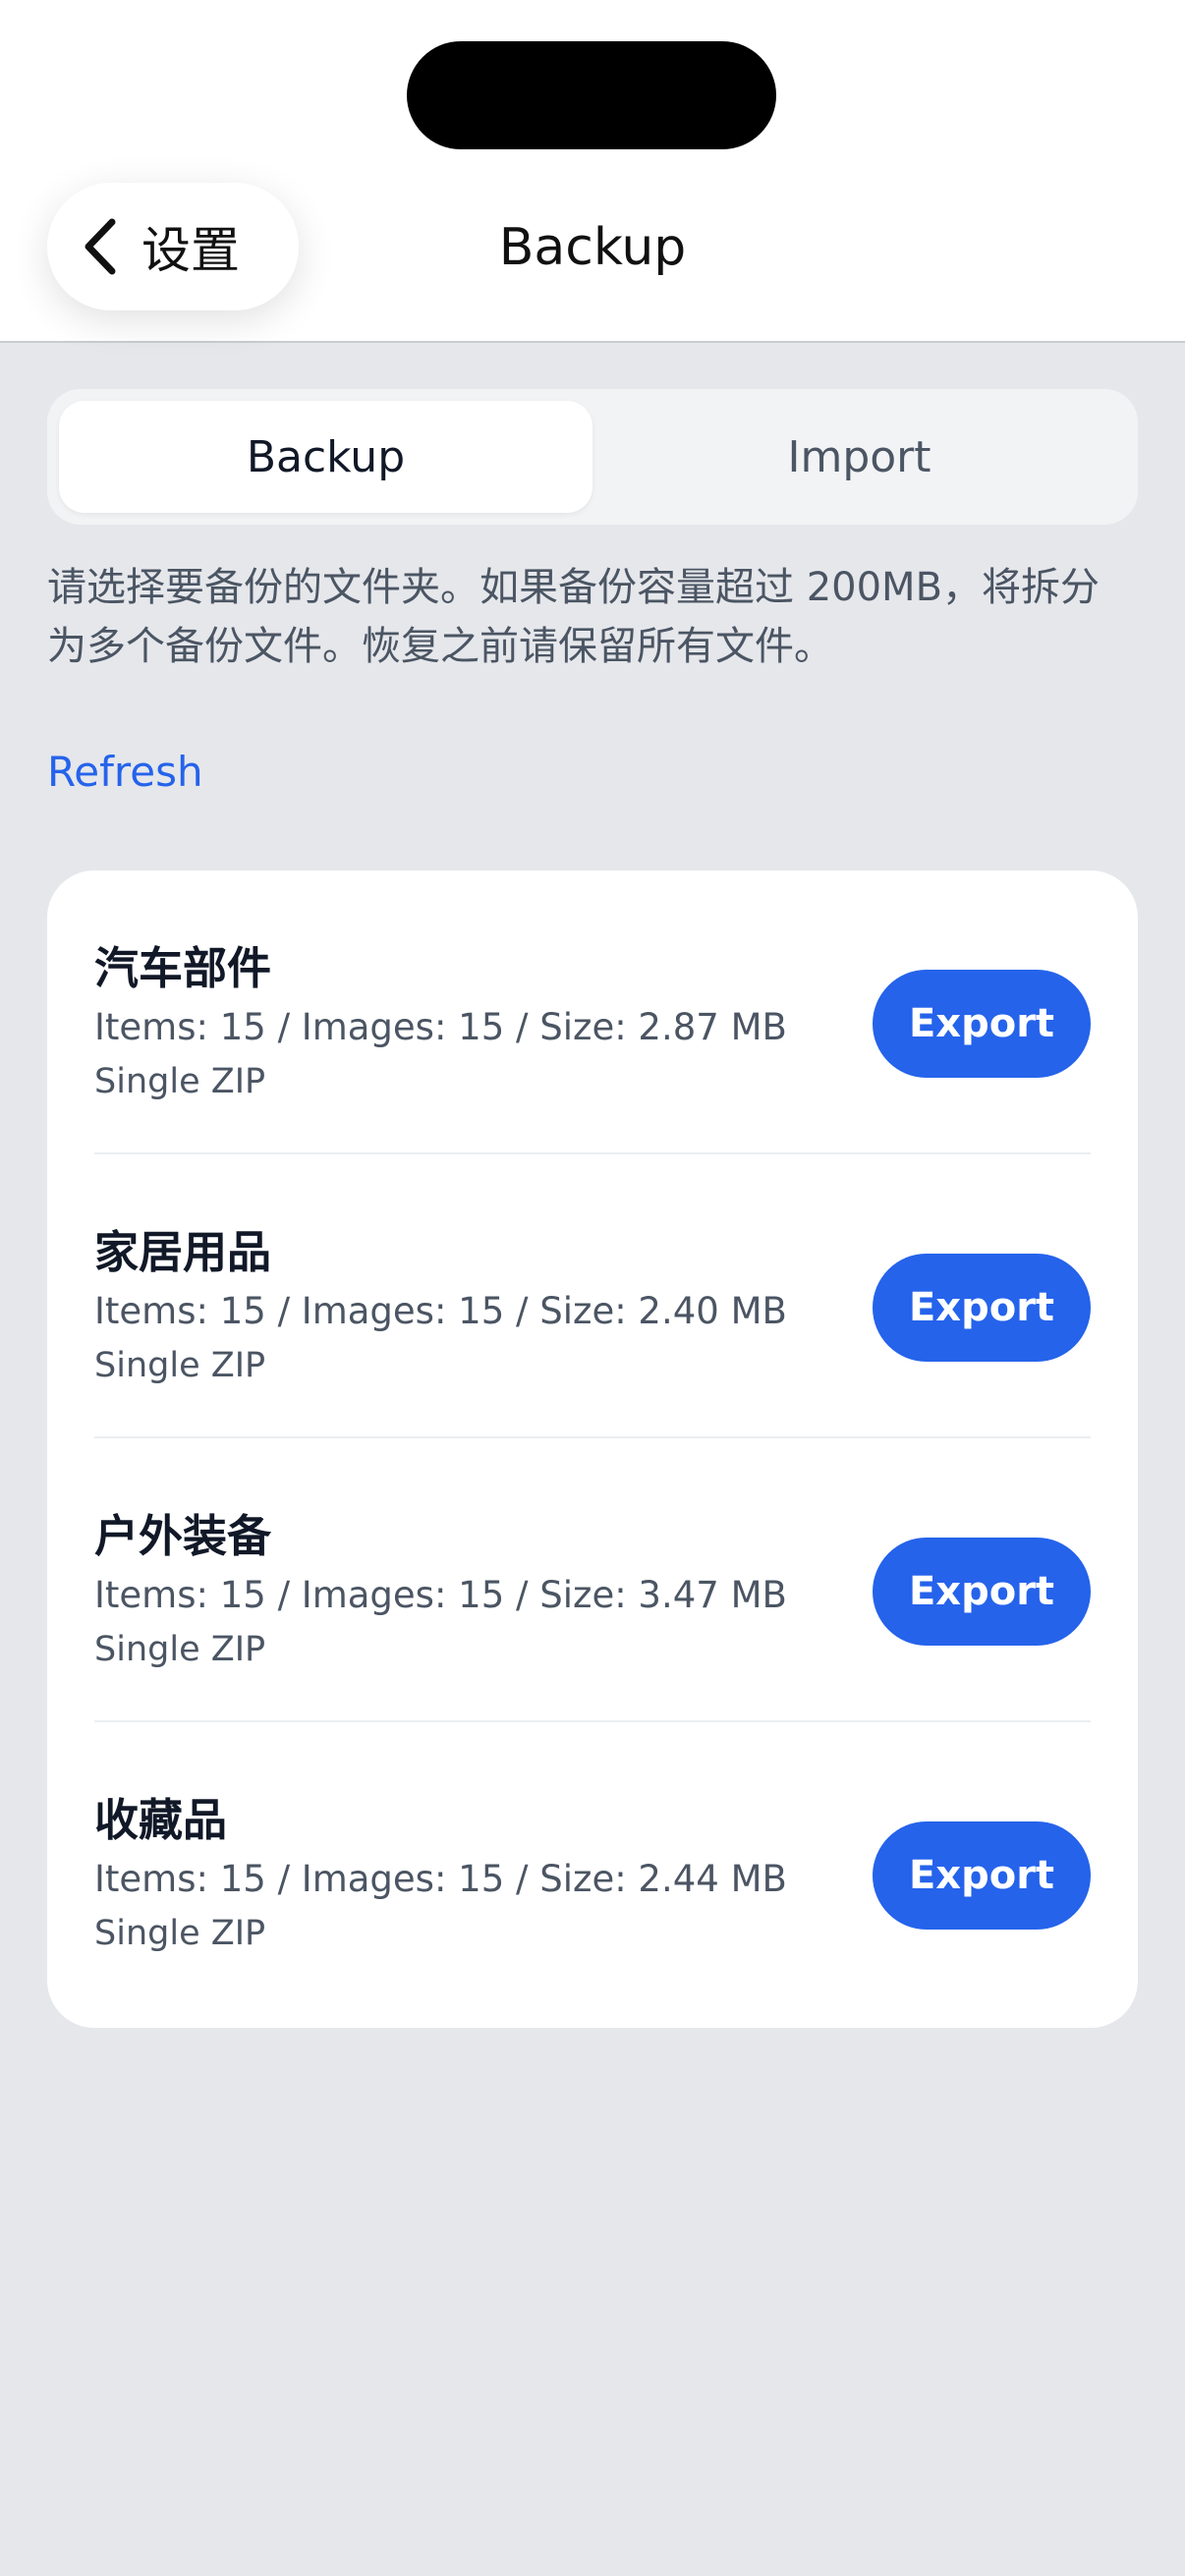 The image size is (1185, 2576). Describe the element at coordinates (441, 1311) in the screenshot. I see `folder-stats: Items: 15 / Images: 15 / Size: 2.40 MB` at that location.